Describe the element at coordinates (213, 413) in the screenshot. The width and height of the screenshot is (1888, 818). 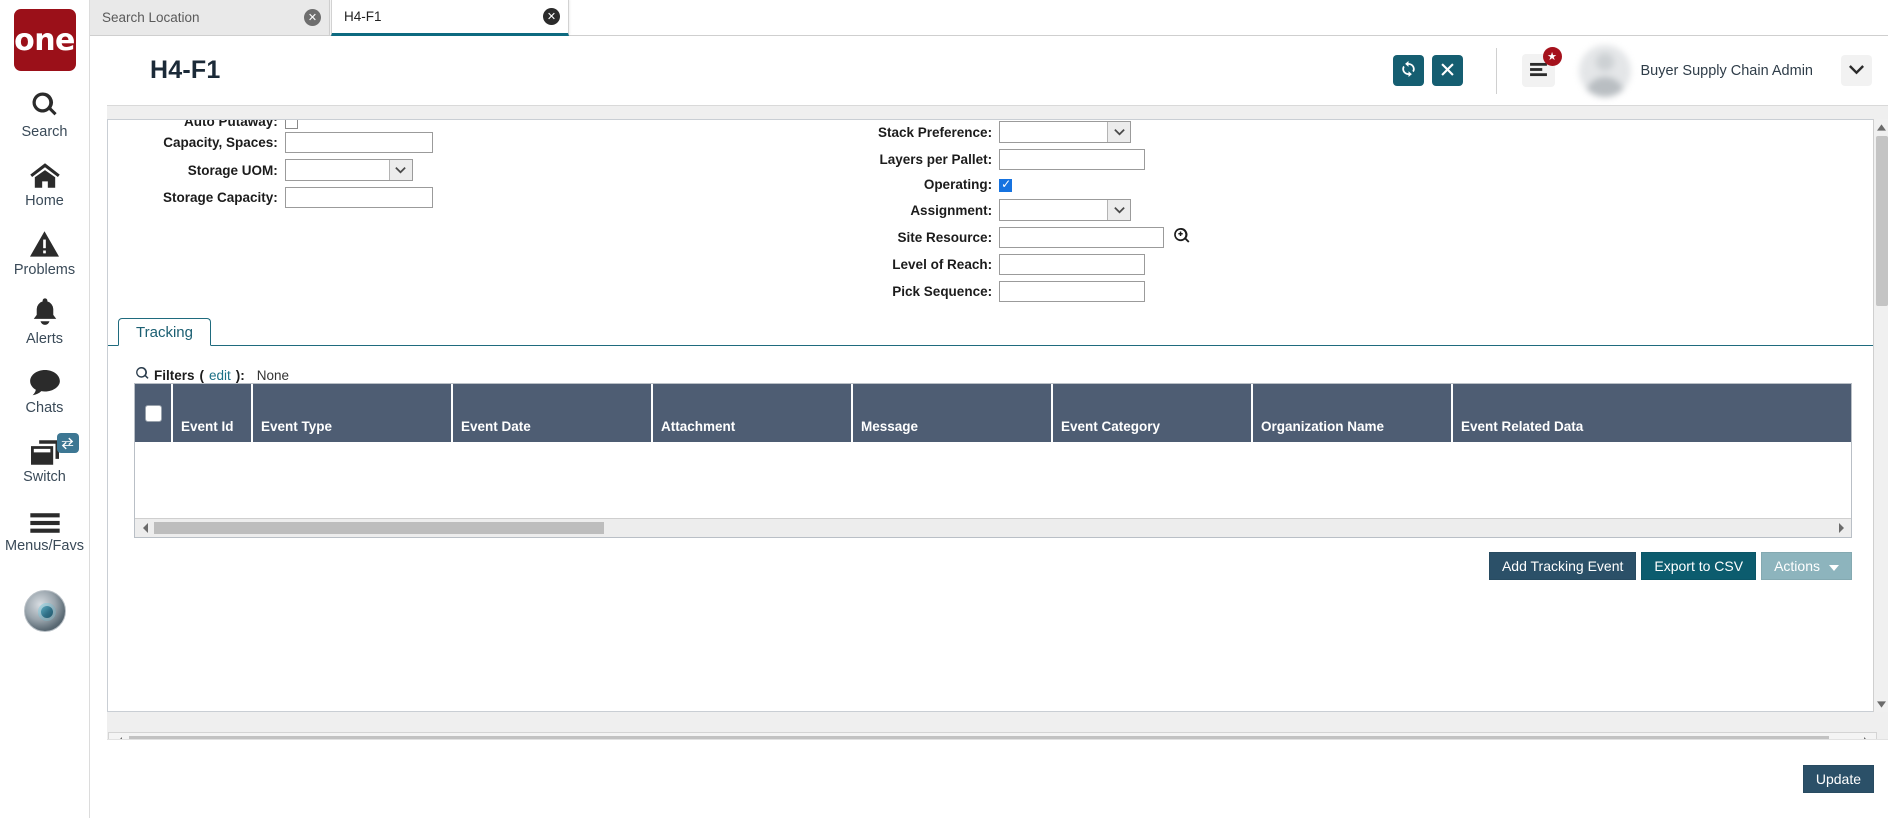
I see `grid-column-event-id: Event Id` at that location.